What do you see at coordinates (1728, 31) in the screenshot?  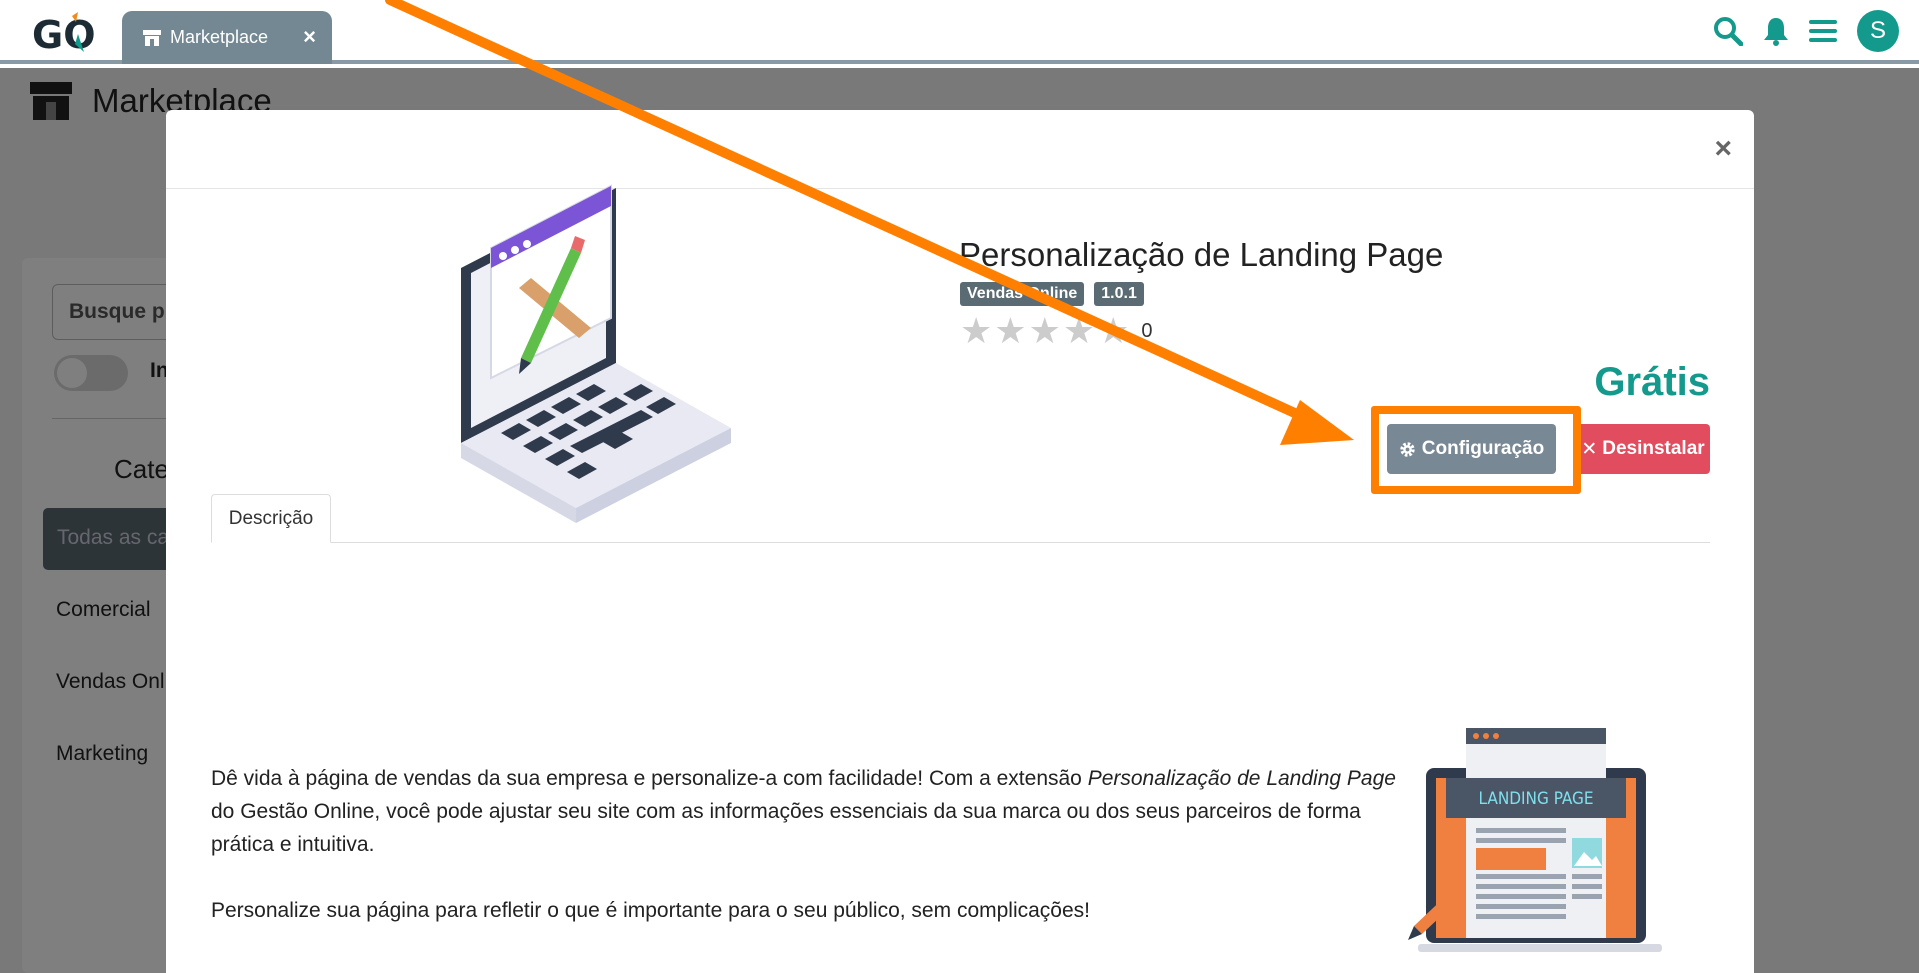 I see `search-icon` at bounding box center [1728, 31].